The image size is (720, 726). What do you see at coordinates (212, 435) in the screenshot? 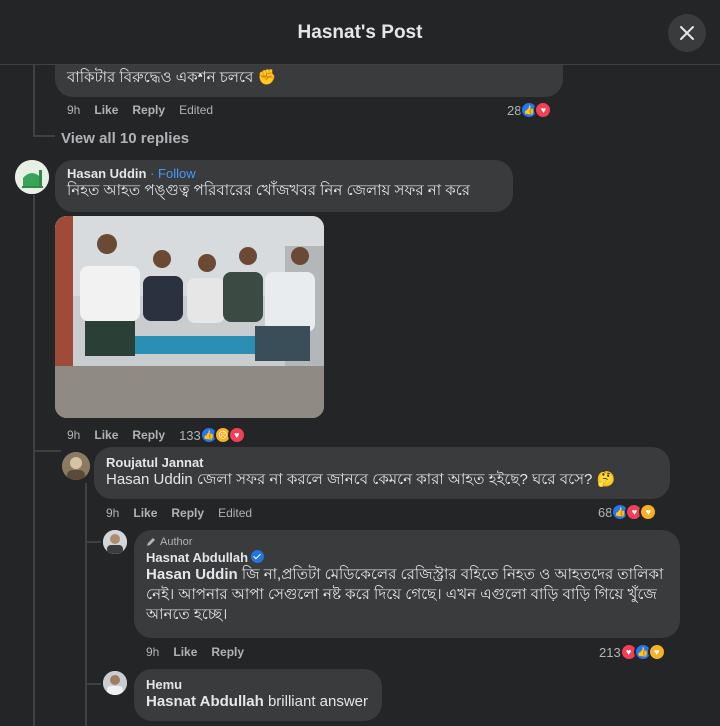
I see `reaction-summary: 133 👍 ☹ ♥` at bounding box center [212, 435].